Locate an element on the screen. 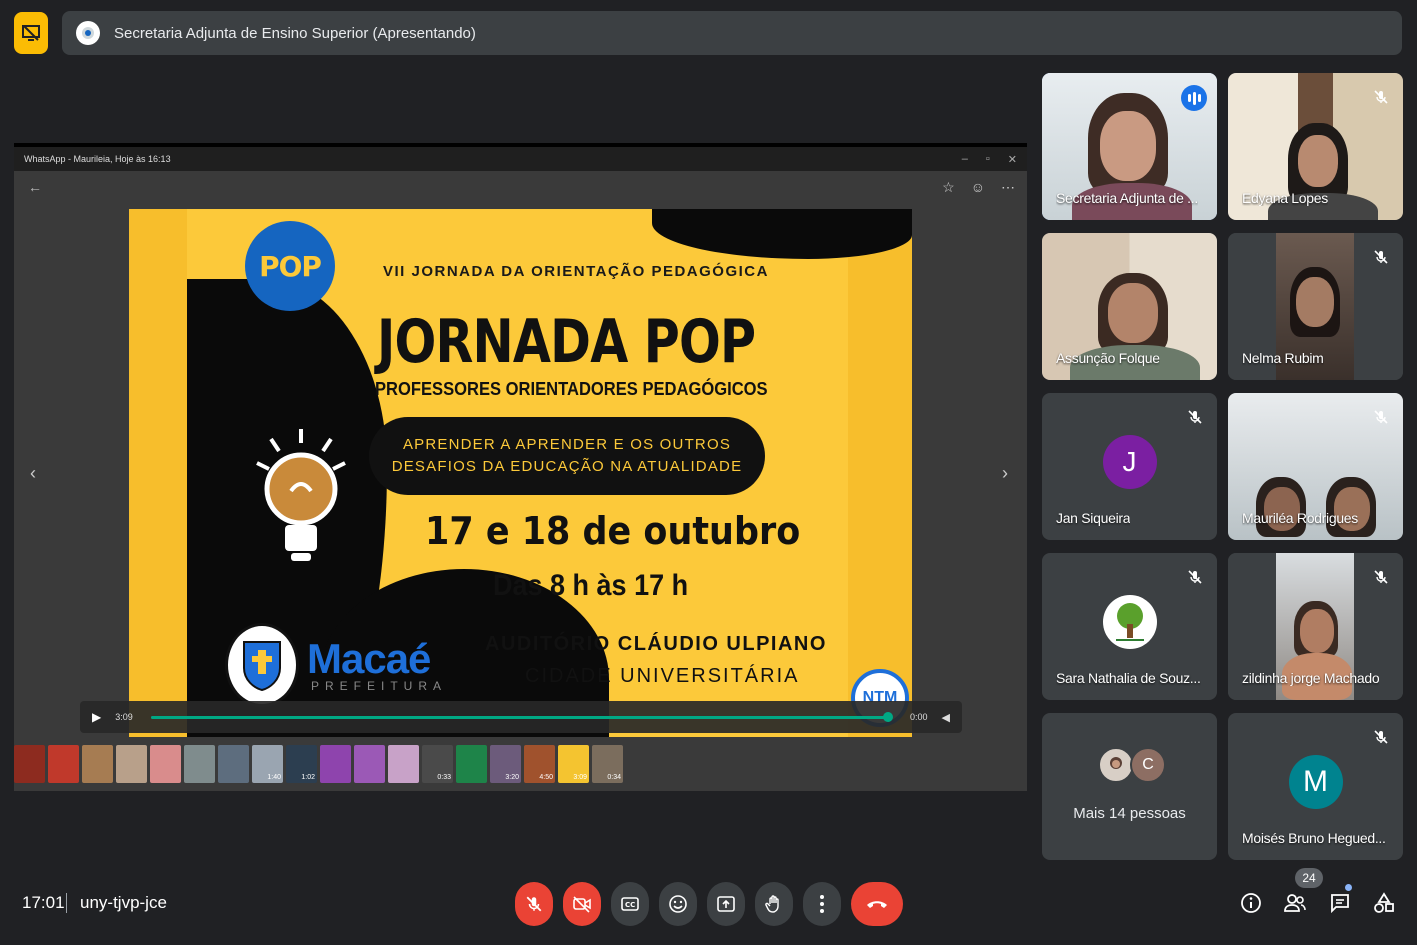 The height and width of the screenshot is (945, 1417). media-thumbnail: 4:50 is located at coordinates (539, 764).